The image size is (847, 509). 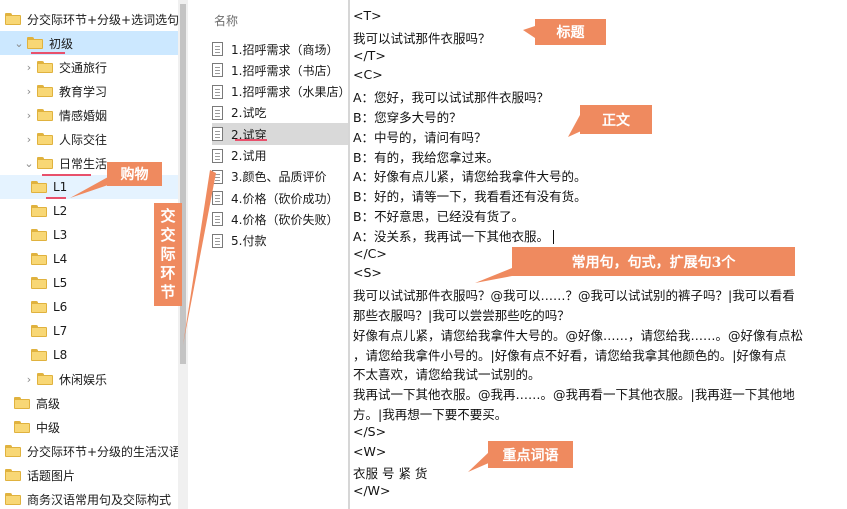 What do you see at coordinates (199, 257) in the screenshot?
I see `stage-callout-pointer` at bounding box center [199, 257].